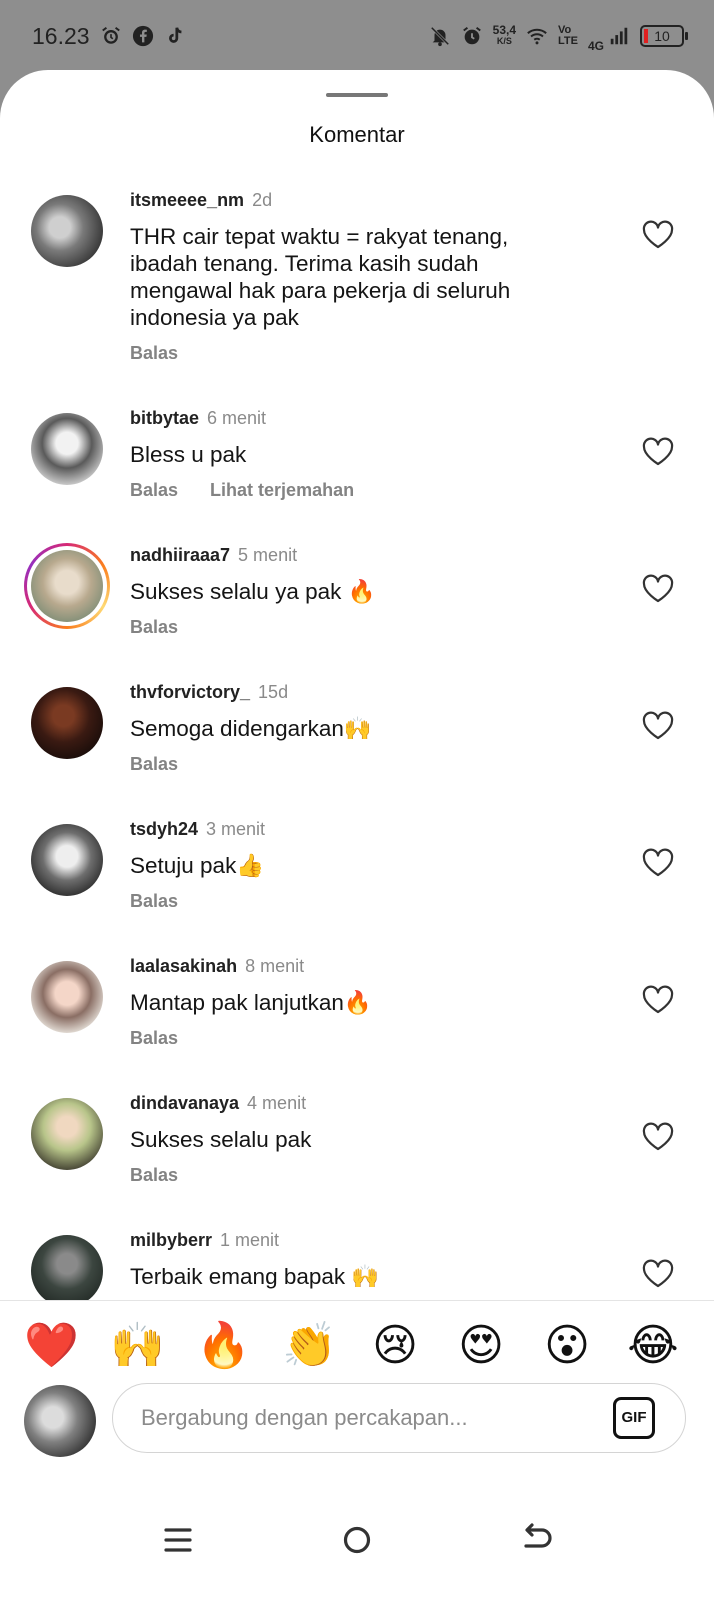 This screenshot has height=1599, width=714. I want to click on comment-username: tsdyh24, so click(164, 829).